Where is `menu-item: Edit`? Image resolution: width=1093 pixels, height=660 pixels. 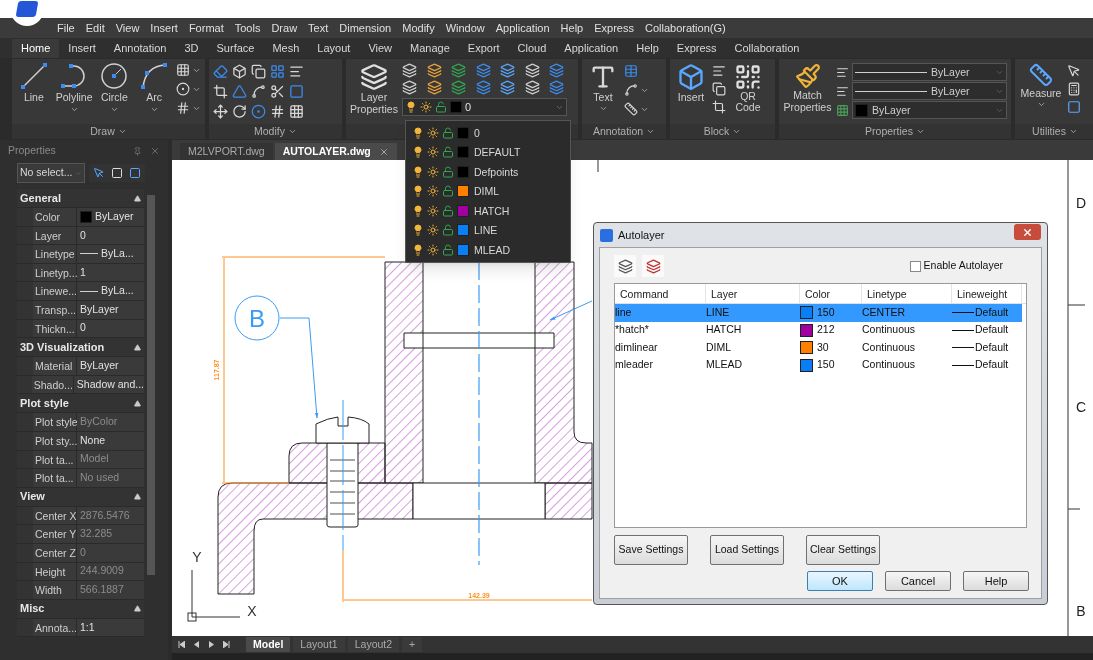
menu-item: Edit is located at coordinates (95, 28).